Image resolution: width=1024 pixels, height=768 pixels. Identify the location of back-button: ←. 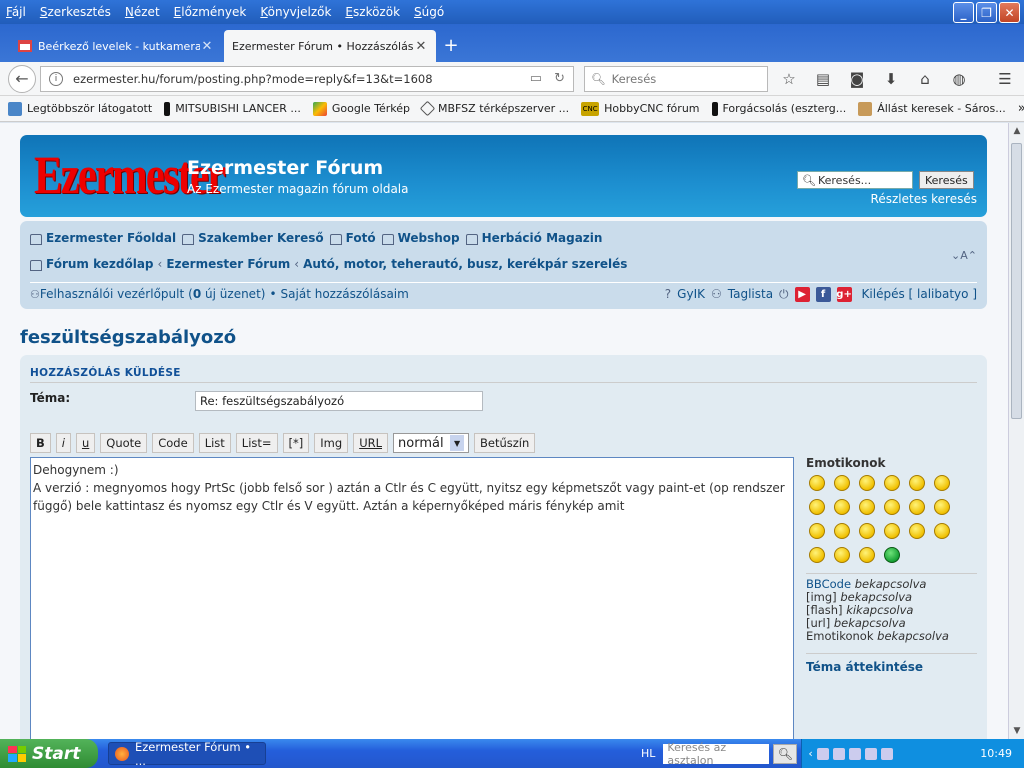
(22, 78).